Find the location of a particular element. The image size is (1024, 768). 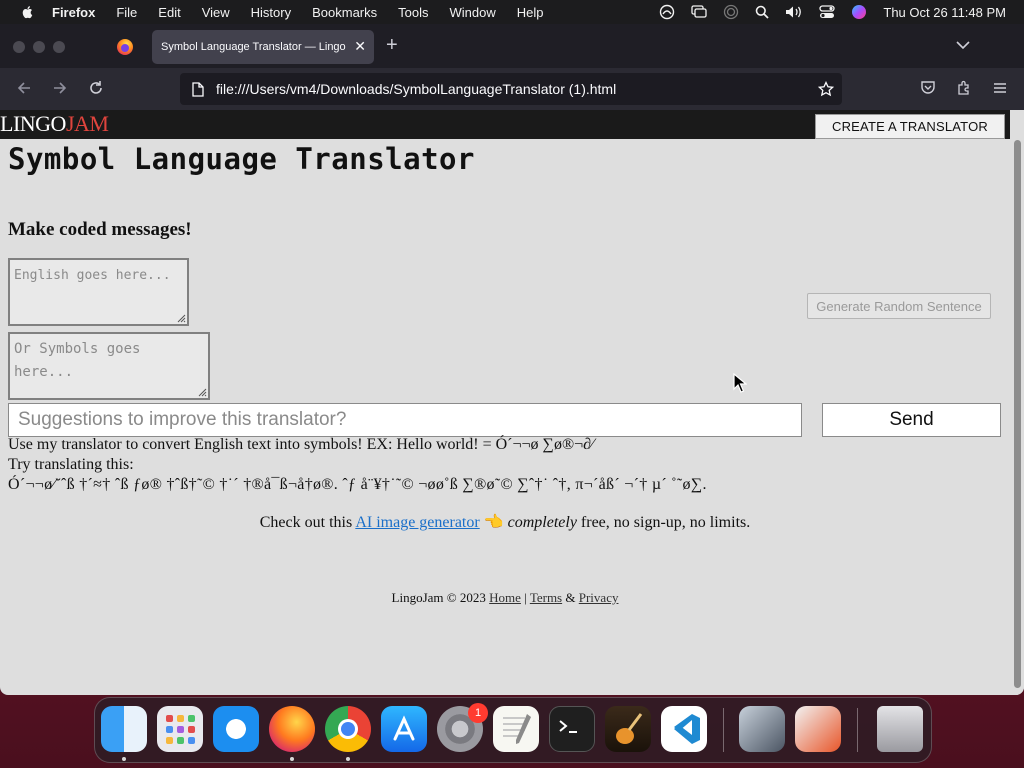

try-translating-label: Try translating this: is located at coordinates (71, 464).